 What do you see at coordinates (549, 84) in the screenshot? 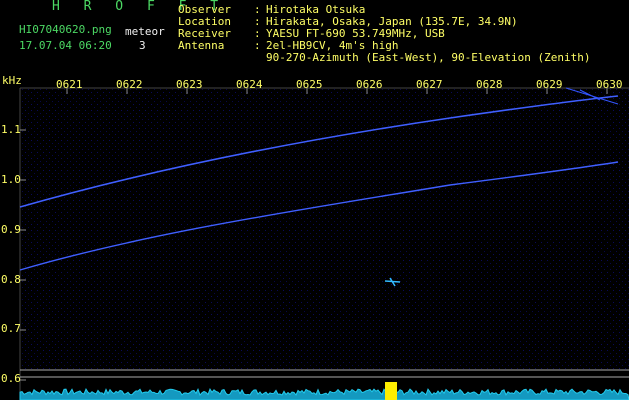
I see `x-tick-label: 0629` at bounding box center [549, 84].